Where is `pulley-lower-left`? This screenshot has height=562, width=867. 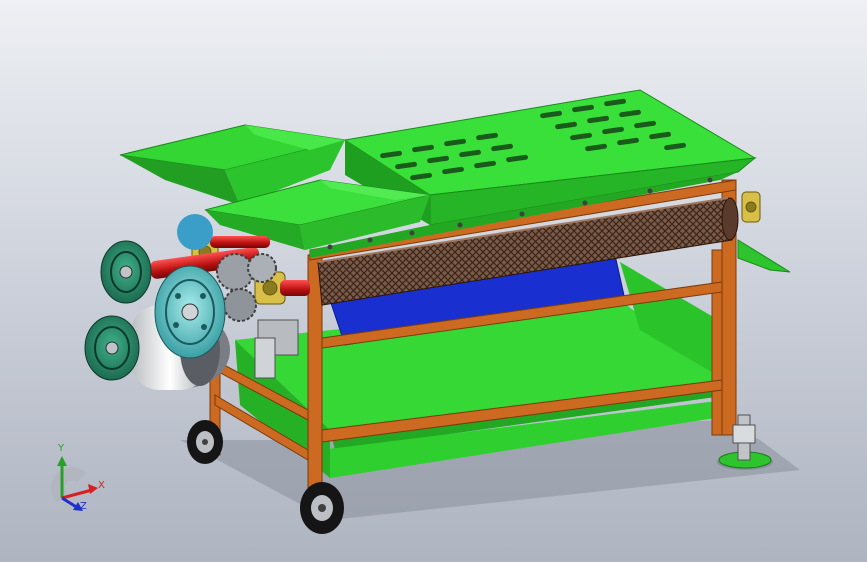
pulley-lower-left is located at coordinates (112, 348).